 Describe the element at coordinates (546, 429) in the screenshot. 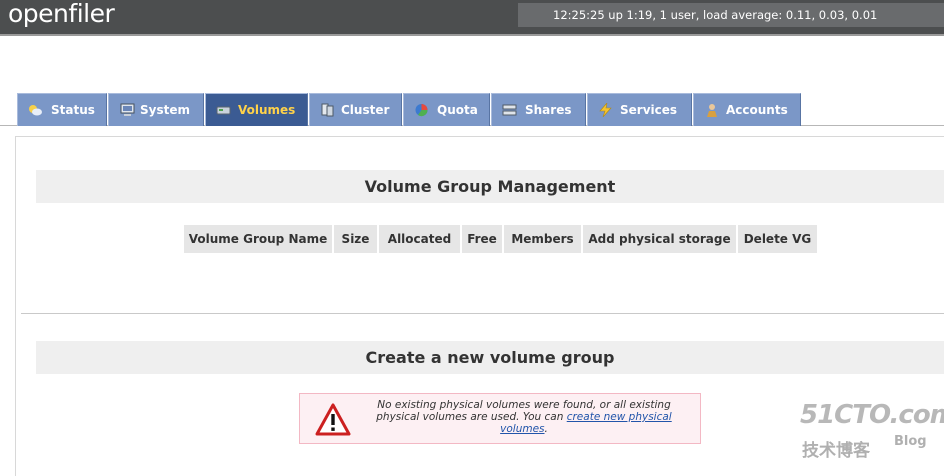

I see `notice-end: .` at that location.